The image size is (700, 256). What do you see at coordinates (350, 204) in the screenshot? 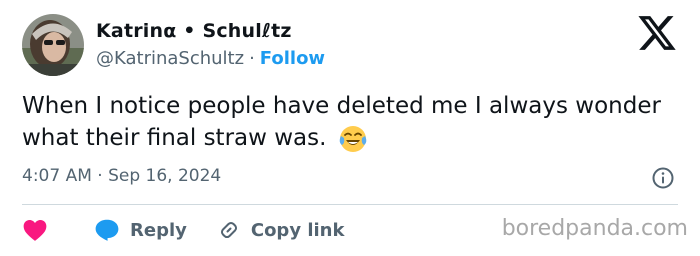
I see `divider` at bounding box center [350, 204].